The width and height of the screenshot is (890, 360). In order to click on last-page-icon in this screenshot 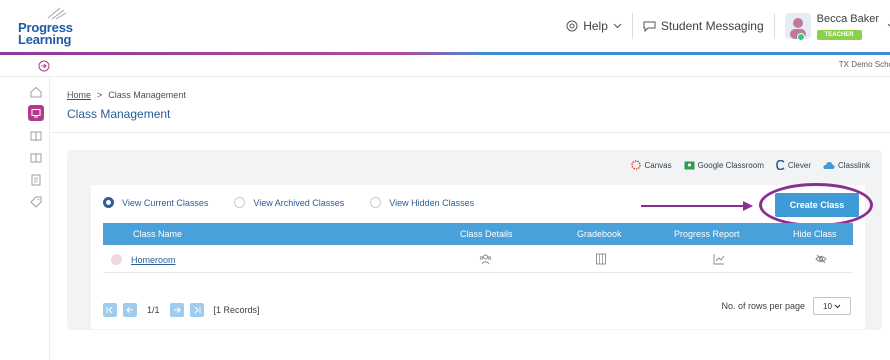, I will do `click(197, 310)`.